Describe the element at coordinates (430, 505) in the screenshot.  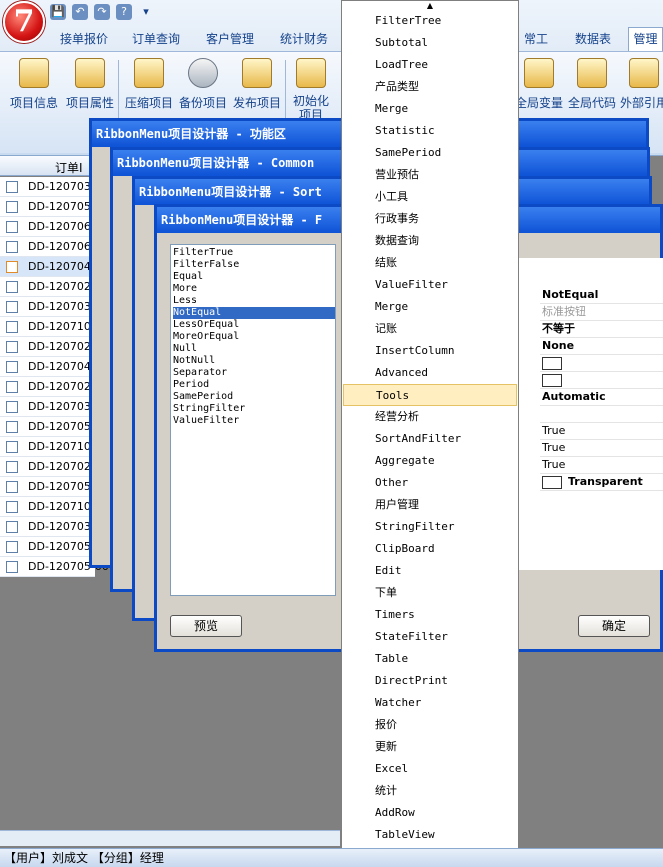
I see `dropdown-item: 用户管理` at that location.